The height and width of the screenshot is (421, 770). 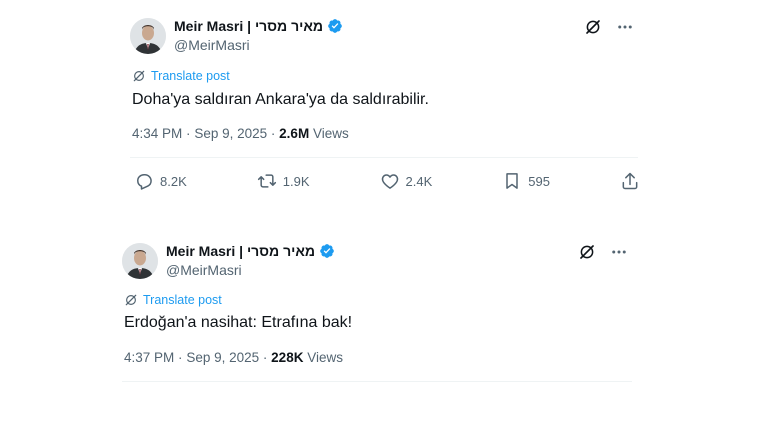 What do you see at coordinates (539, 181) in the screenshot?
I see `bookmark-count: 595` at bounding box center [539, 181].